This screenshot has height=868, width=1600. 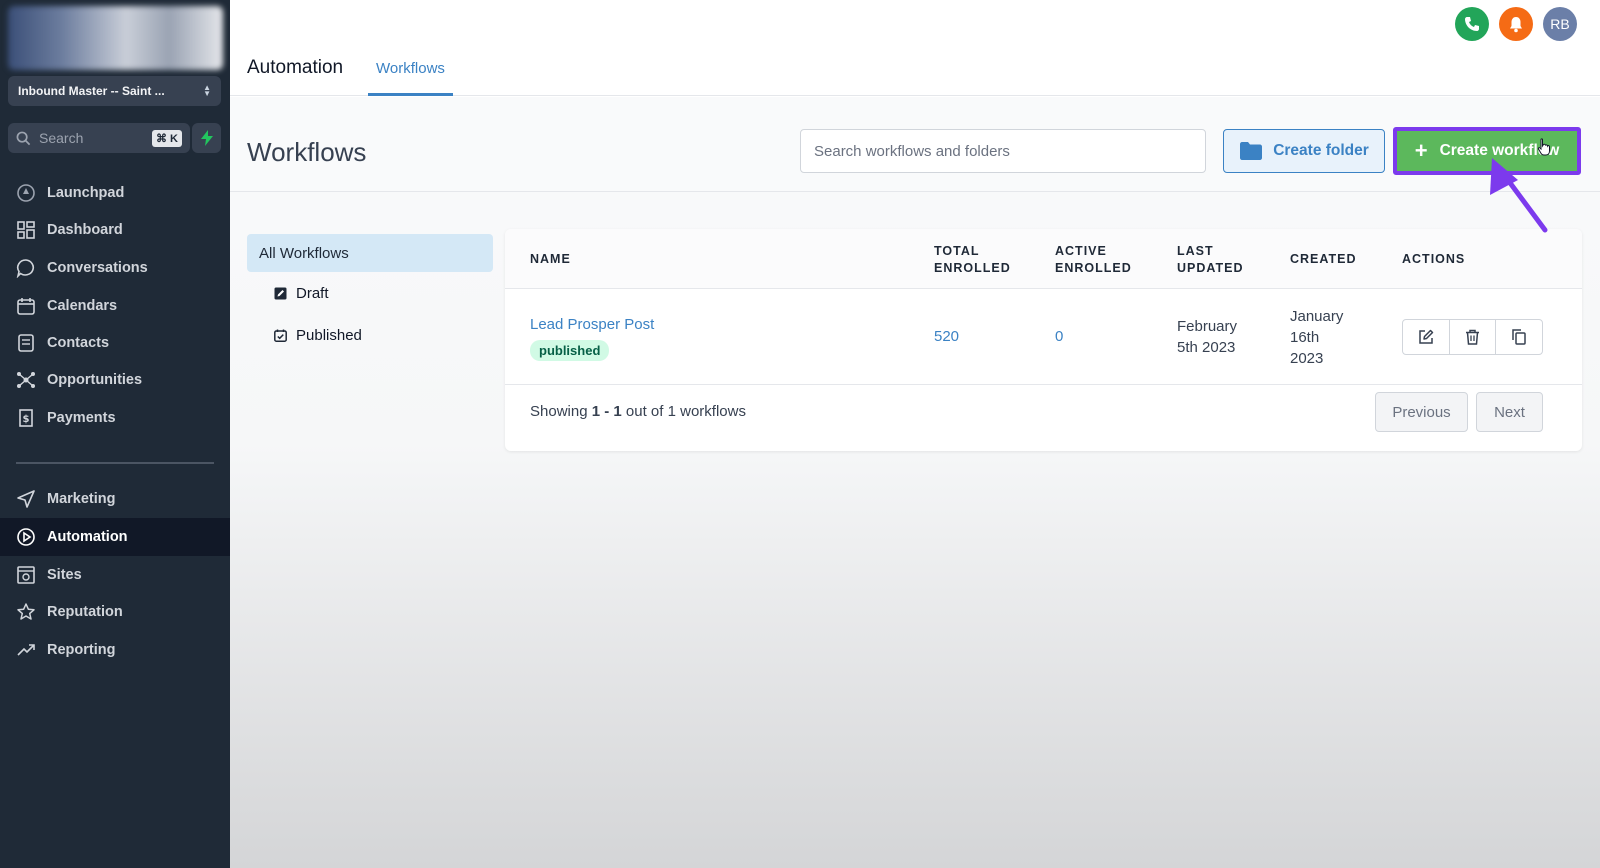 What do you see at coordinates (26, 193) in the screenshot?
I see `rocket-icon` at bounding box center [26, 193].